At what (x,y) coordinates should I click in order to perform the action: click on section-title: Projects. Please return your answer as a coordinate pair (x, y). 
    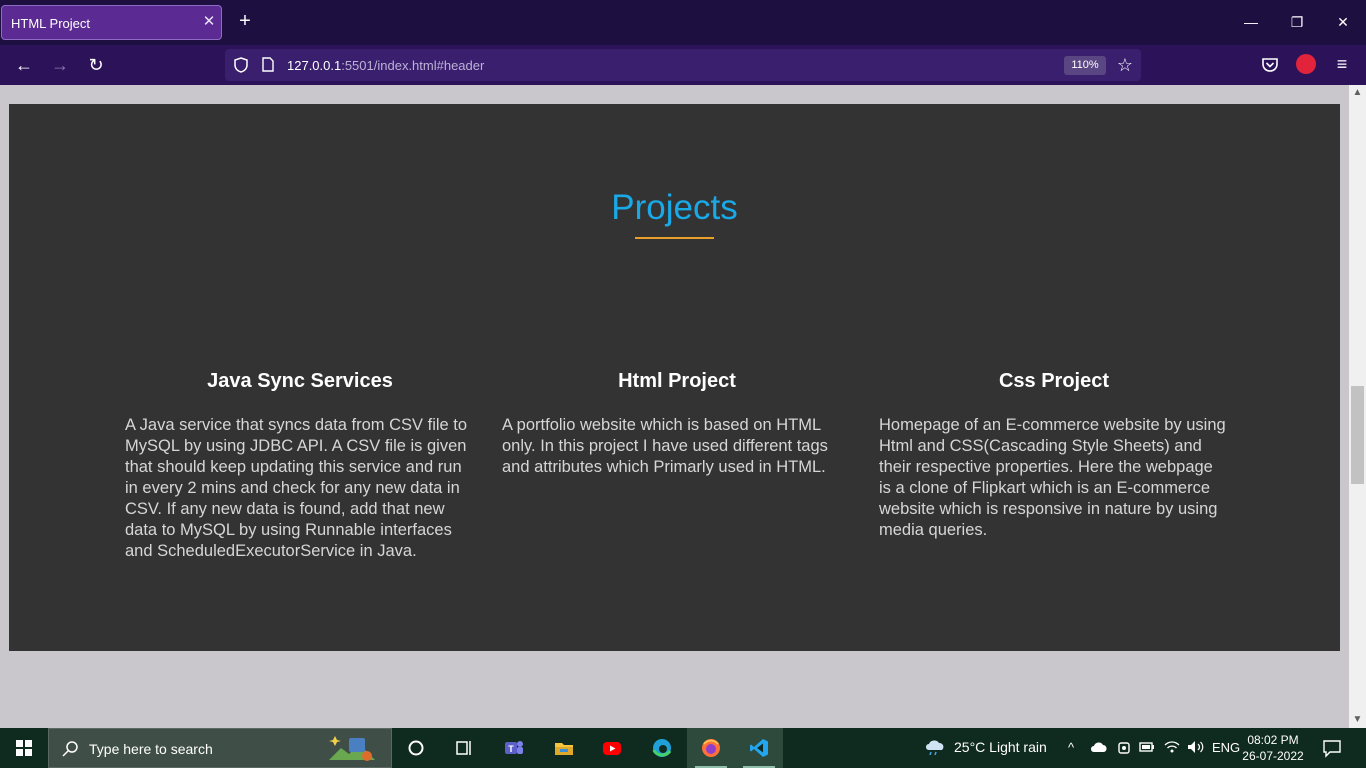
    Looking at the image, I should click on (674, 207).